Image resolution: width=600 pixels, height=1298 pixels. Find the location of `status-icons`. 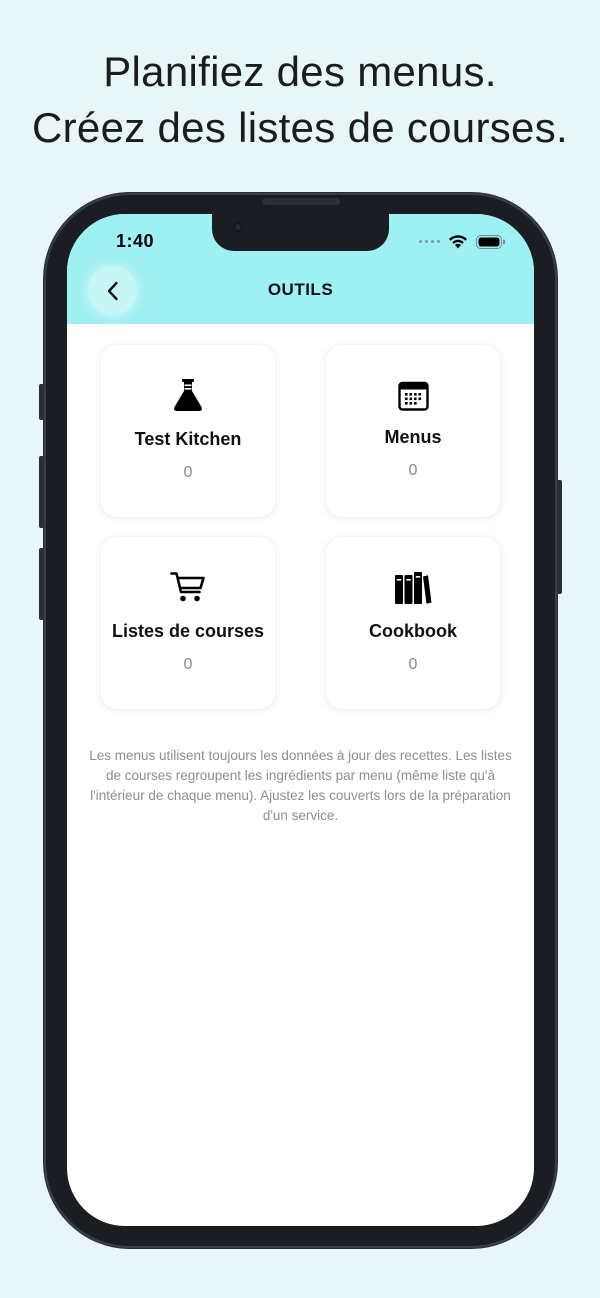

status-icons is located at coordinates (462, 241).